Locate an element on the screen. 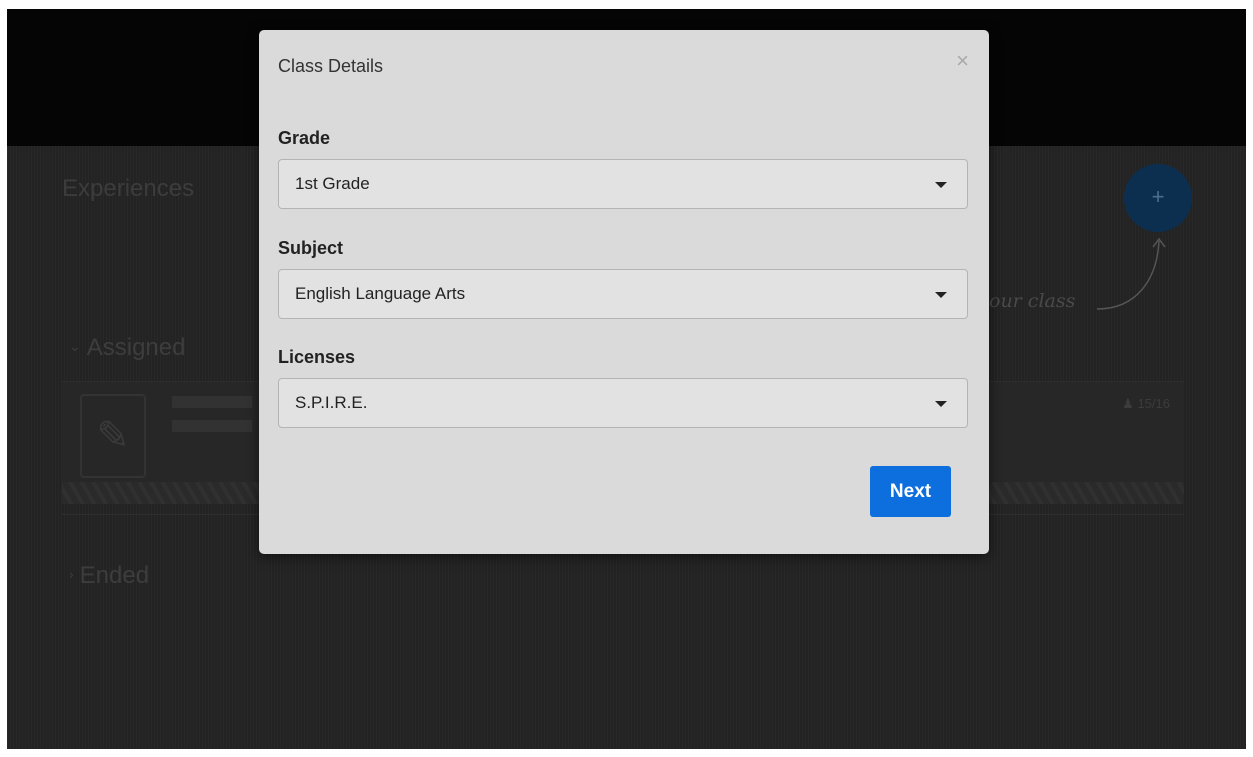  card-subtitle-placeholder is located at coordinates (212, 426).